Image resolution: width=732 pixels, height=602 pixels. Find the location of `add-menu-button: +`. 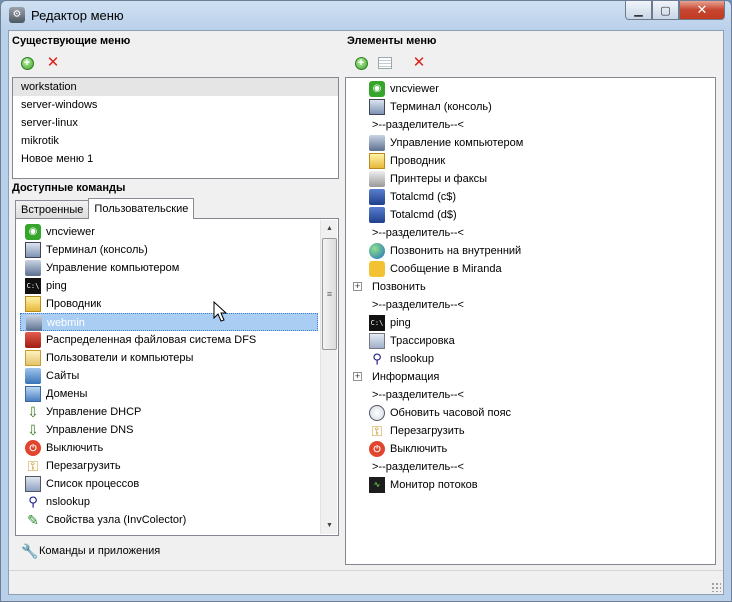

add-menu-button: + is located at coordinates (27, 63).